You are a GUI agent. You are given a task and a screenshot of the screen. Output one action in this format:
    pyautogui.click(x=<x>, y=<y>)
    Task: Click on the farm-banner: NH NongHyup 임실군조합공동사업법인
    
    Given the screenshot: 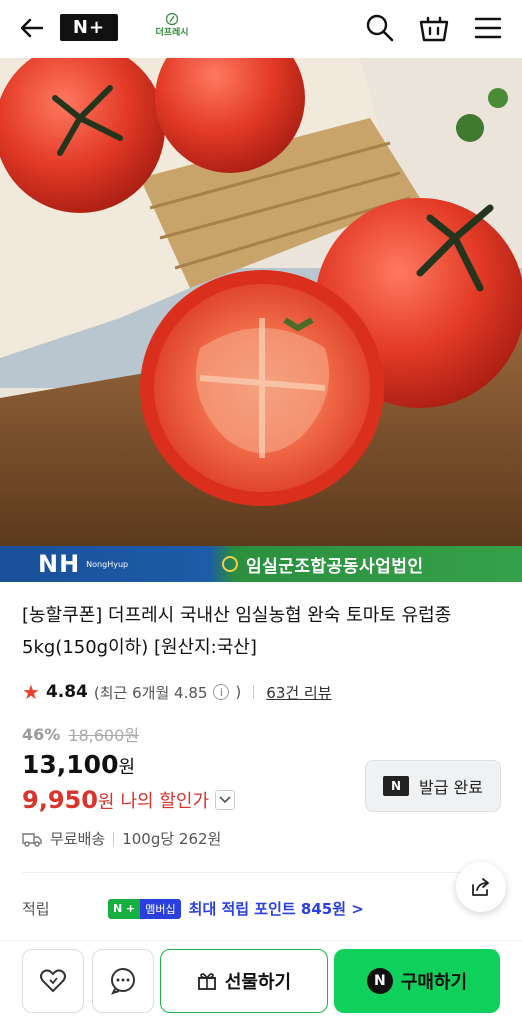 What is the action you would take?
    pyautogui.click(x=261, y=564)
    